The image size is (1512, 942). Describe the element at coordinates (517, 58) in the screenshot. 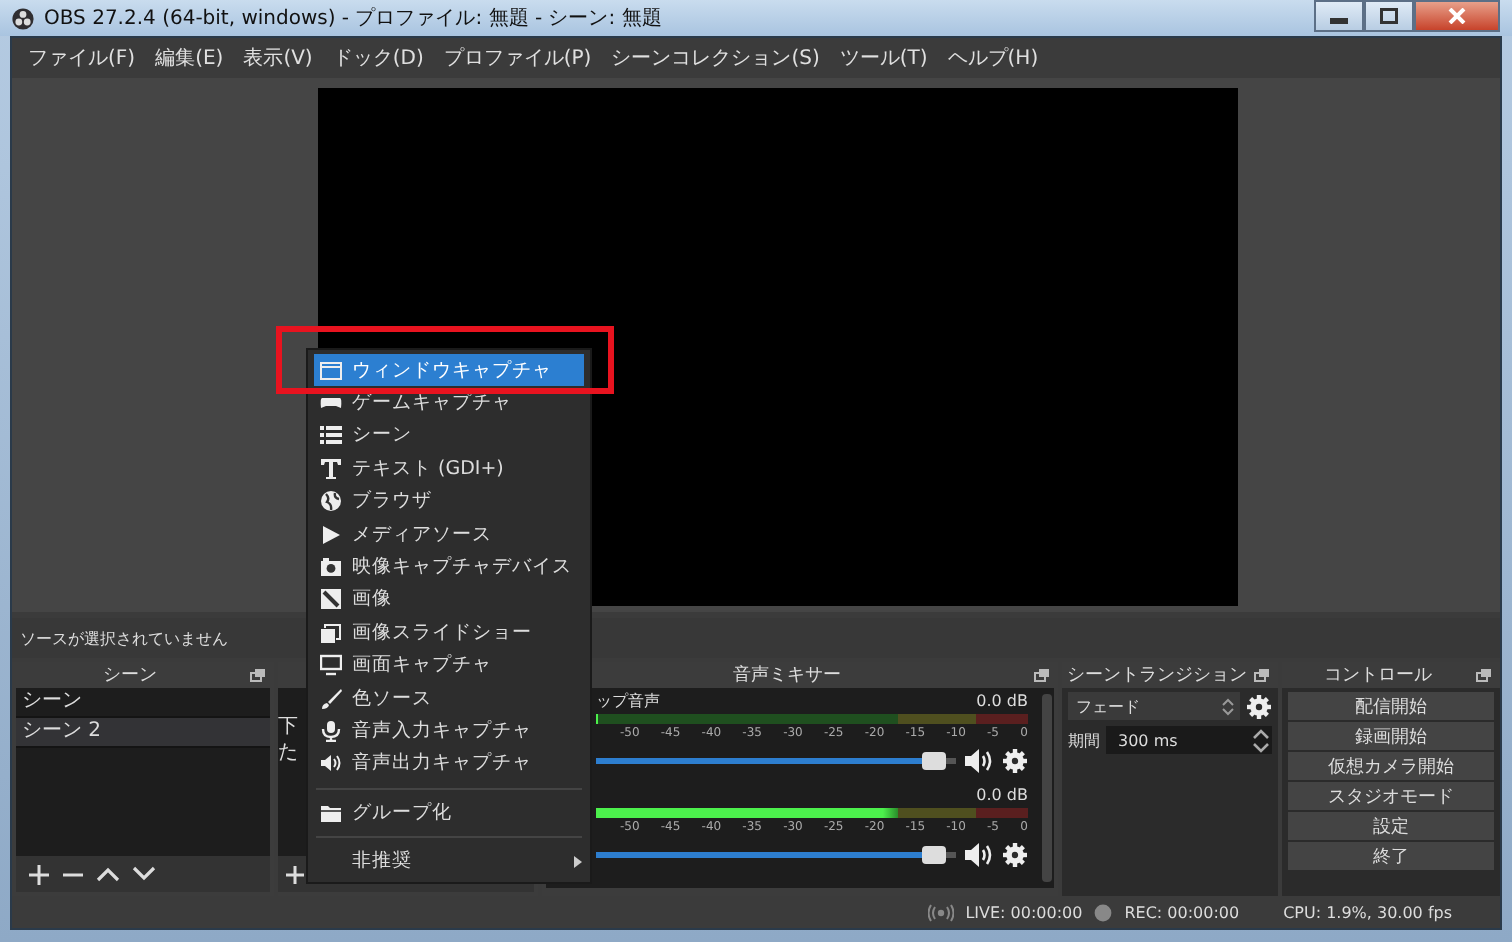

I see `menu-item: プロファイル(P)` at that location.